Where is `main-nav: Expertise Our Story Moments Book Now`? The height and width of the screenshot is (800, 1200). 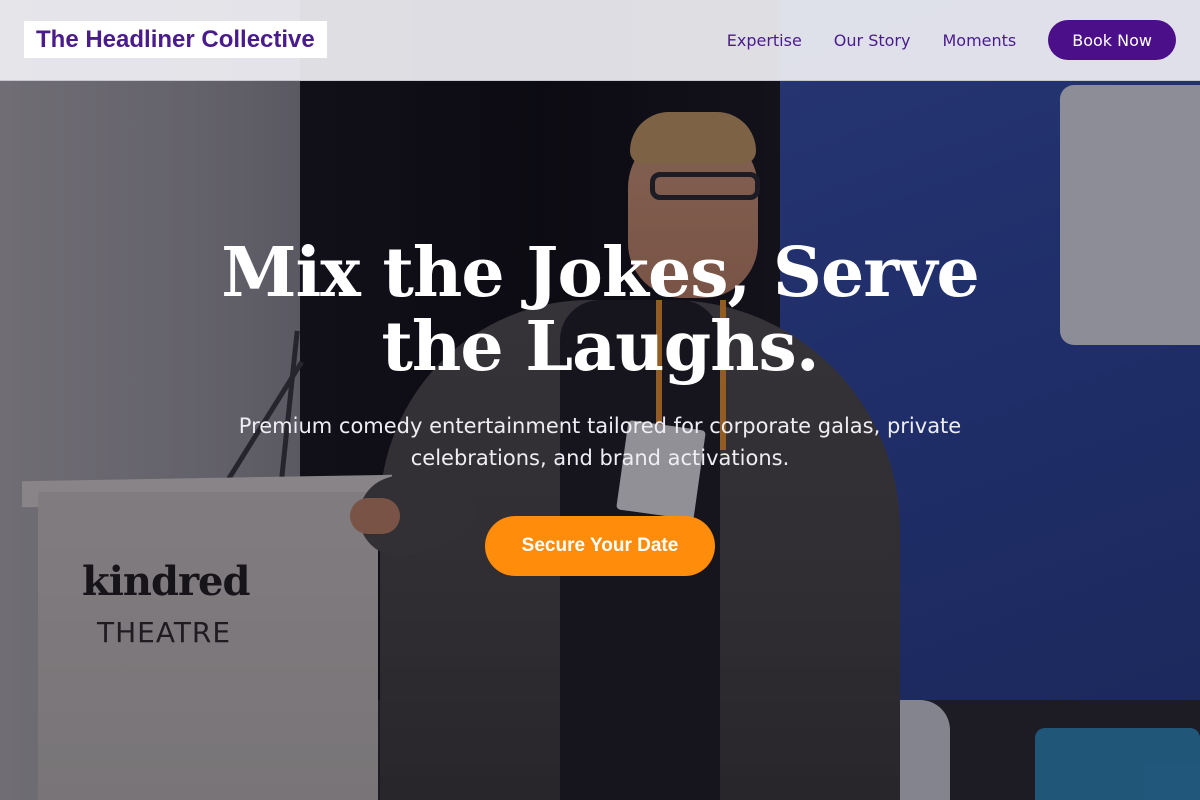
main-nav: Expertise Our Story Moments Book Now is located at coordinates (951, 40).